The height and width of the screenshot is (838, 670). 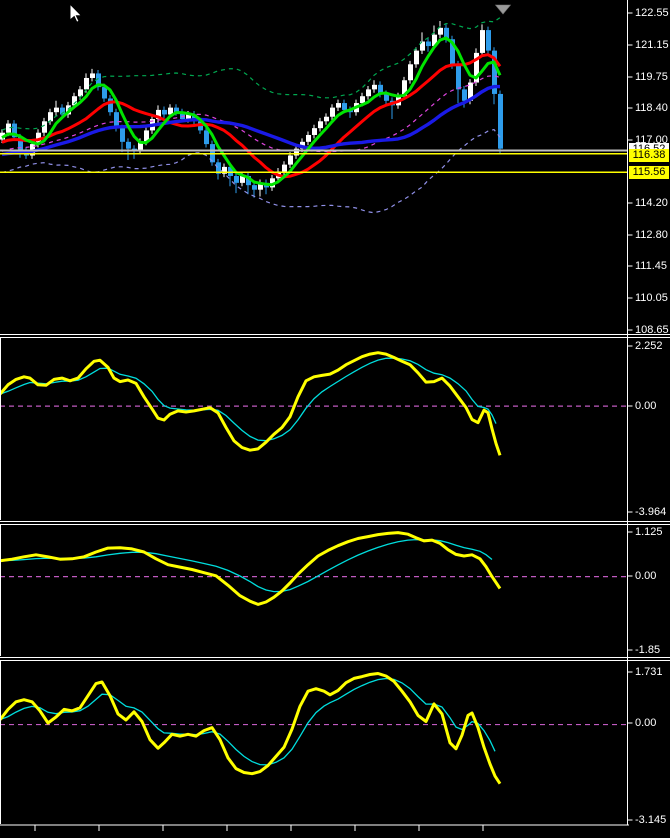 What do you see at coordinates (251, 171) in the screenshot?
I see `bollinger-lower-line` at bounding box center [251, 171].